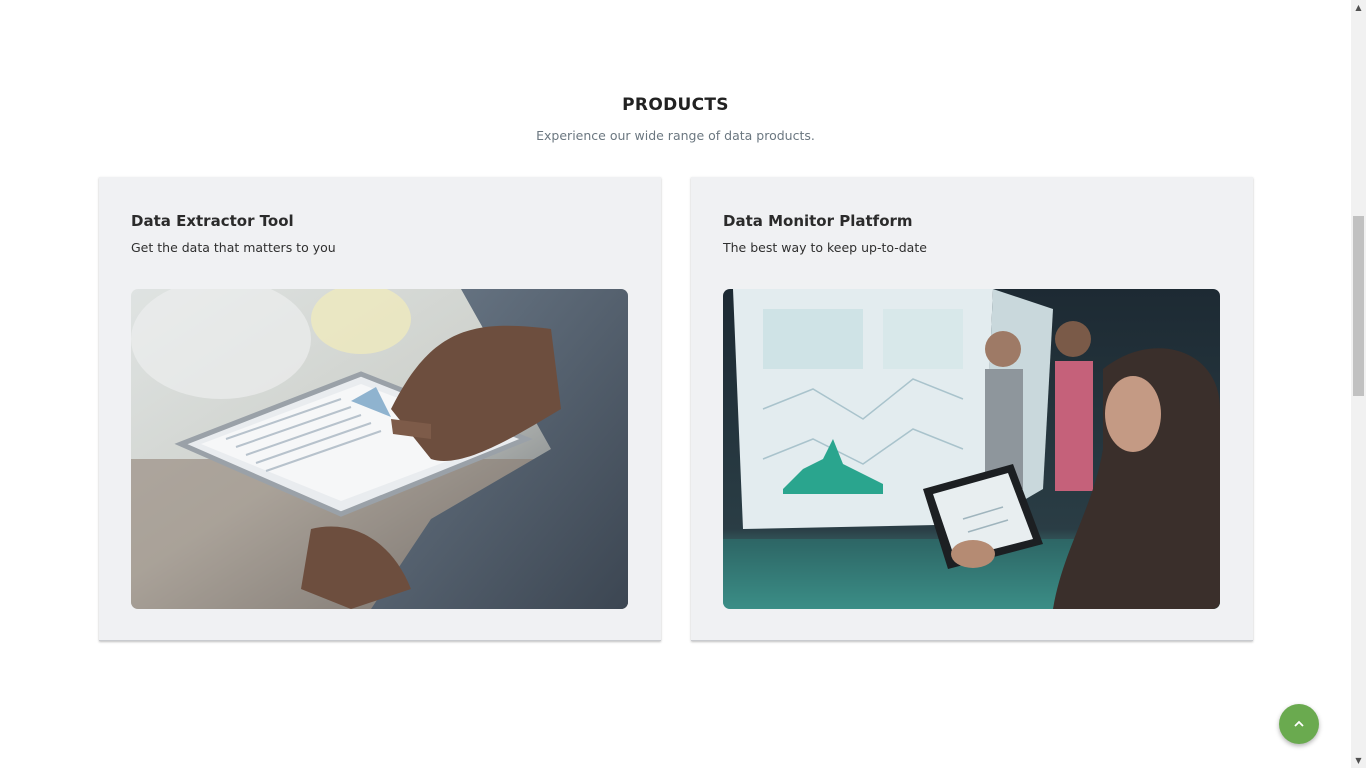 This screenshot has height=768, width=1366. Describe the element at coordinates (233, 247) in the screenshot. I see `card-description: Get the data that matters to you` at that location.